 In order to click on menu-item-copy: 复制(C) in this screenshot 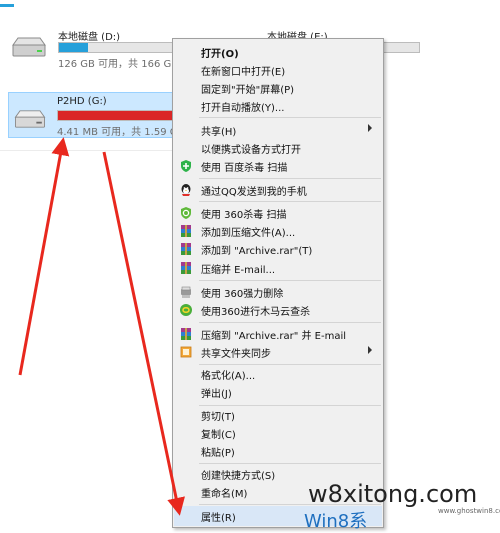, I will do `click(278, 433)`.